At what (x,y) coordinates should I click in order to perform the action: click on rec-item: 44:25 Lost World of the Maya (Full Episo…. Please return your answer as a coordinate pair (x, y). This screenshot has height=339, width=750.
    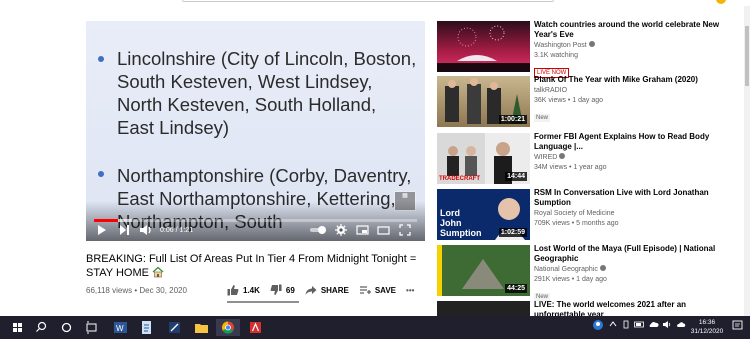
    Looking at the image, I should click on (587, 272).